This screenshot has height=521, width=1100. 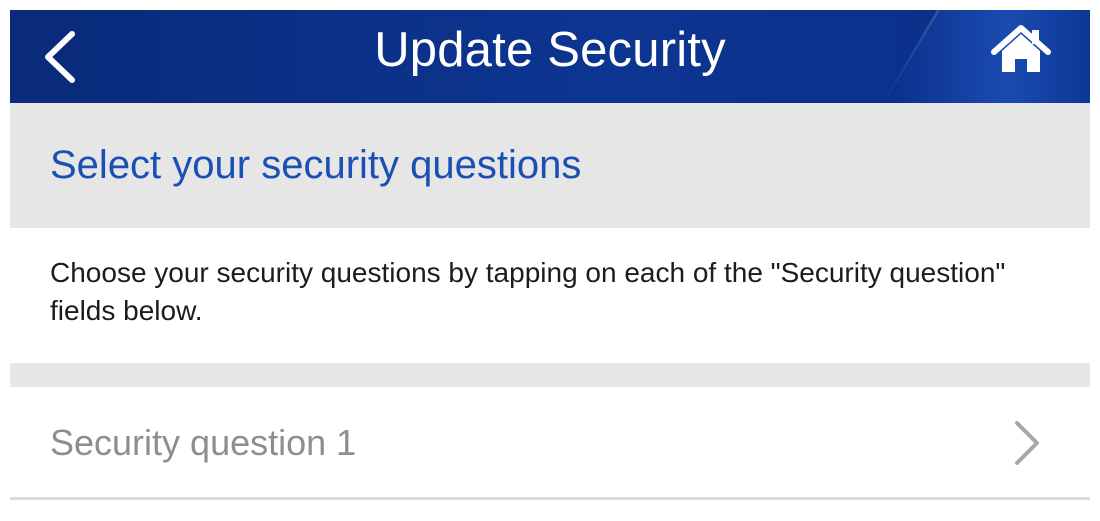 I want to click on row-divider, so click(x=550, y=498).